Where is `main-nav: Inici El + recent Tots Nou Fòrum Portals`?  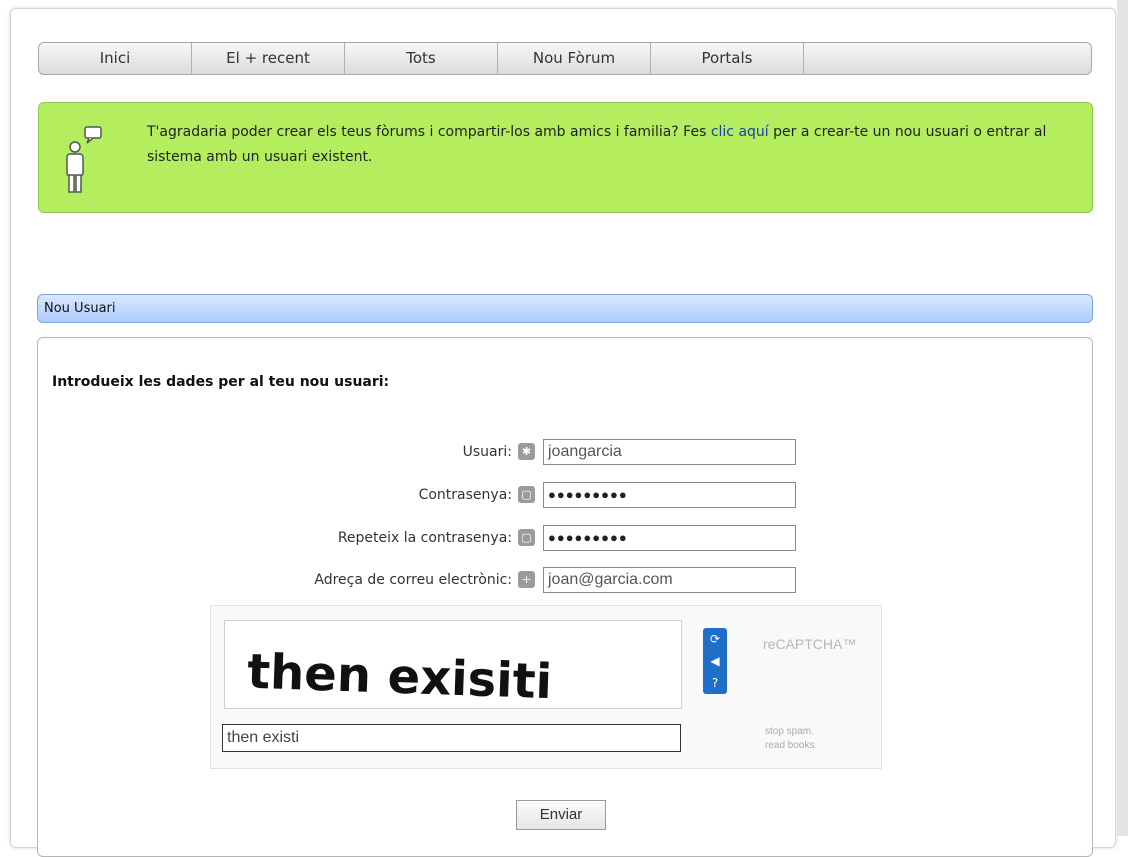
main-nav: Inici El + recent Tots Nou Fòrum Portals is located at coordinates (565, 58).